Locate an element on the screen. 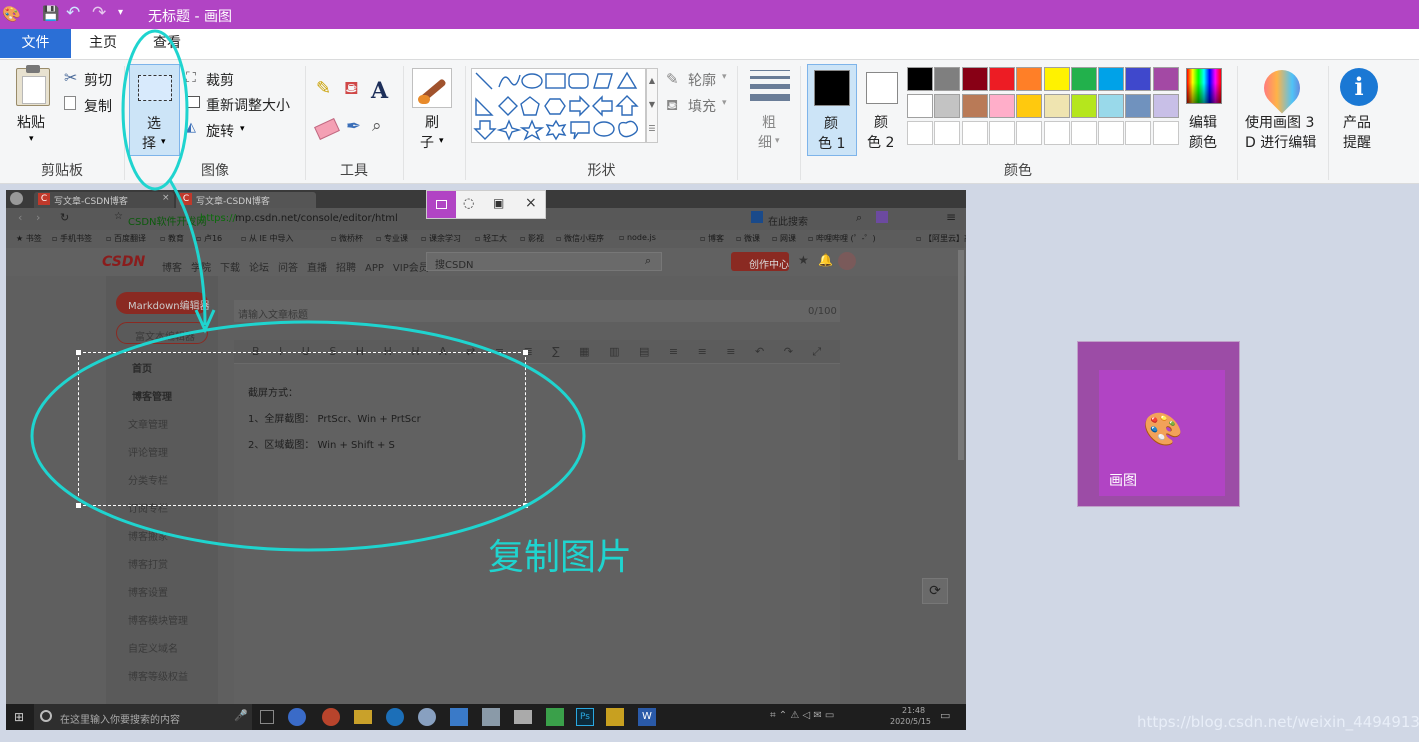 The width and height of the screenshot is (1419, 742). paint-app-tile: 🎨 画图 is located at coordinates (1158, 424).